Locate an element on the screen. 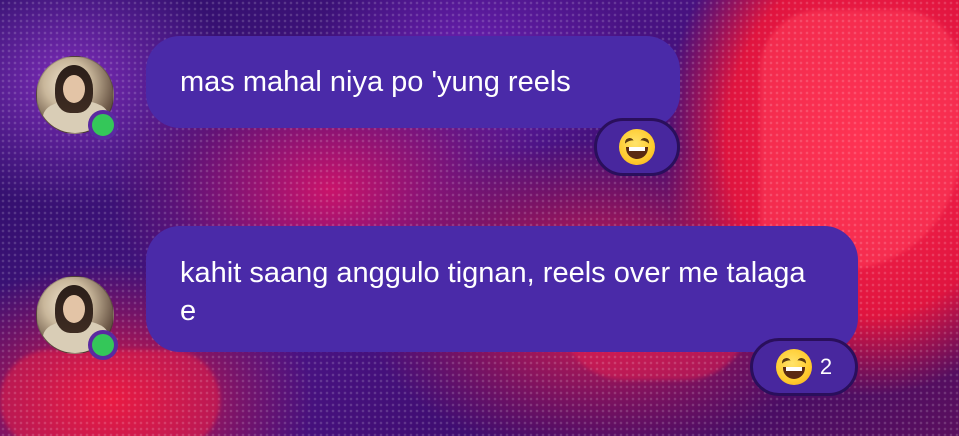  reaction-badge: 2 is located at coordinates (804, 367).